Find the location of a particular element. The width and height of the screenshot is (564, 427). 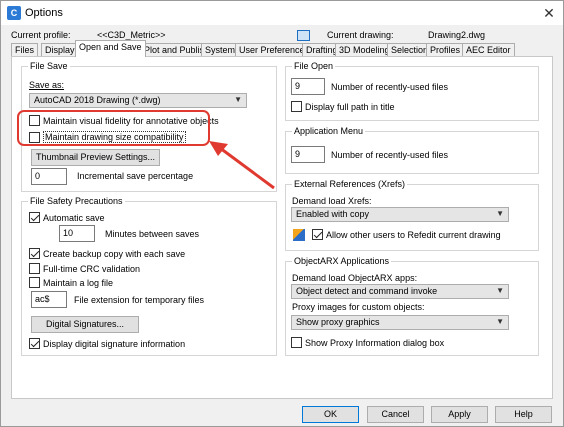

file-open-recent-input: 9 is located at coordinates (308, 86).